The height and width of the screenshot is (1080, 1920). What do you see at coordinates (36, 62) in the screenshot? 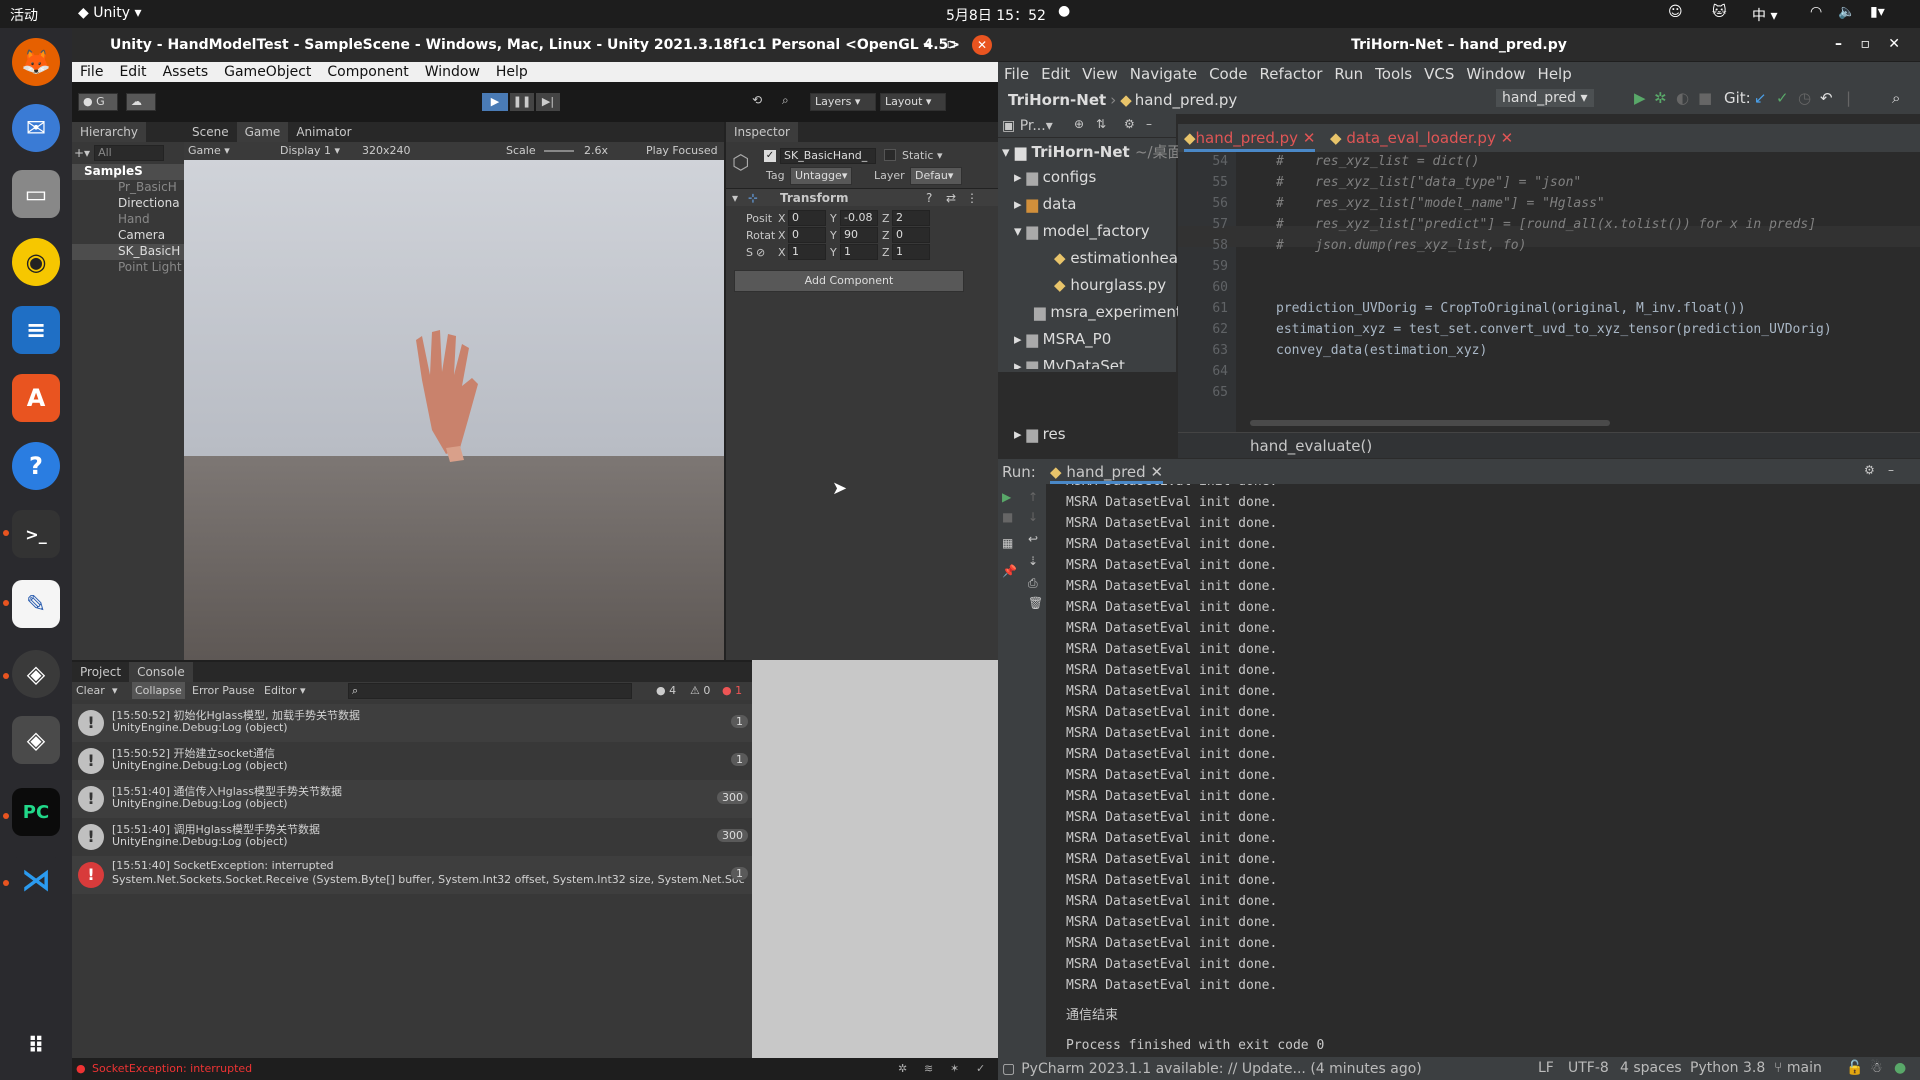
I see `firefox-icon: 🦊` at bounding box center [36, 62].